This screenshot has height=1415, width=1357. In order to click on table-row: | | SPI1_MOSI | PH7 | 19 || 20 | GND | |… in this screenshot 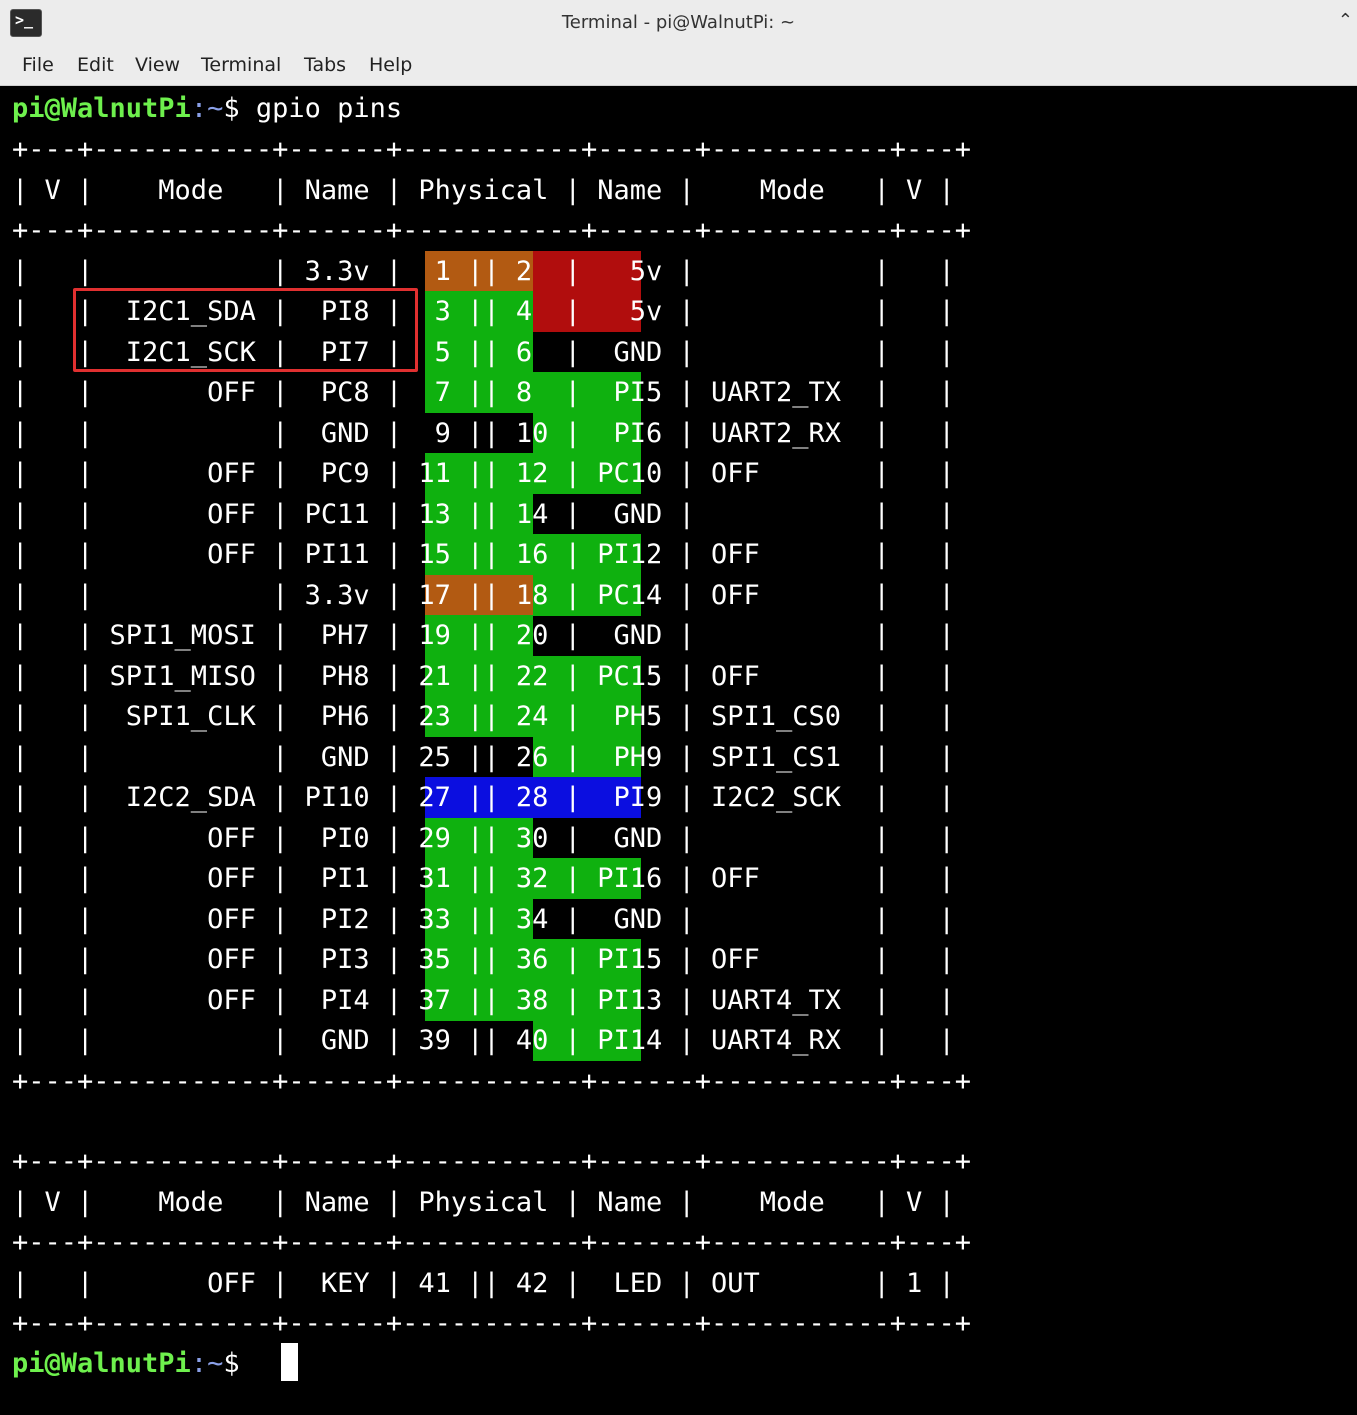, I will do `click(483, 635)`.